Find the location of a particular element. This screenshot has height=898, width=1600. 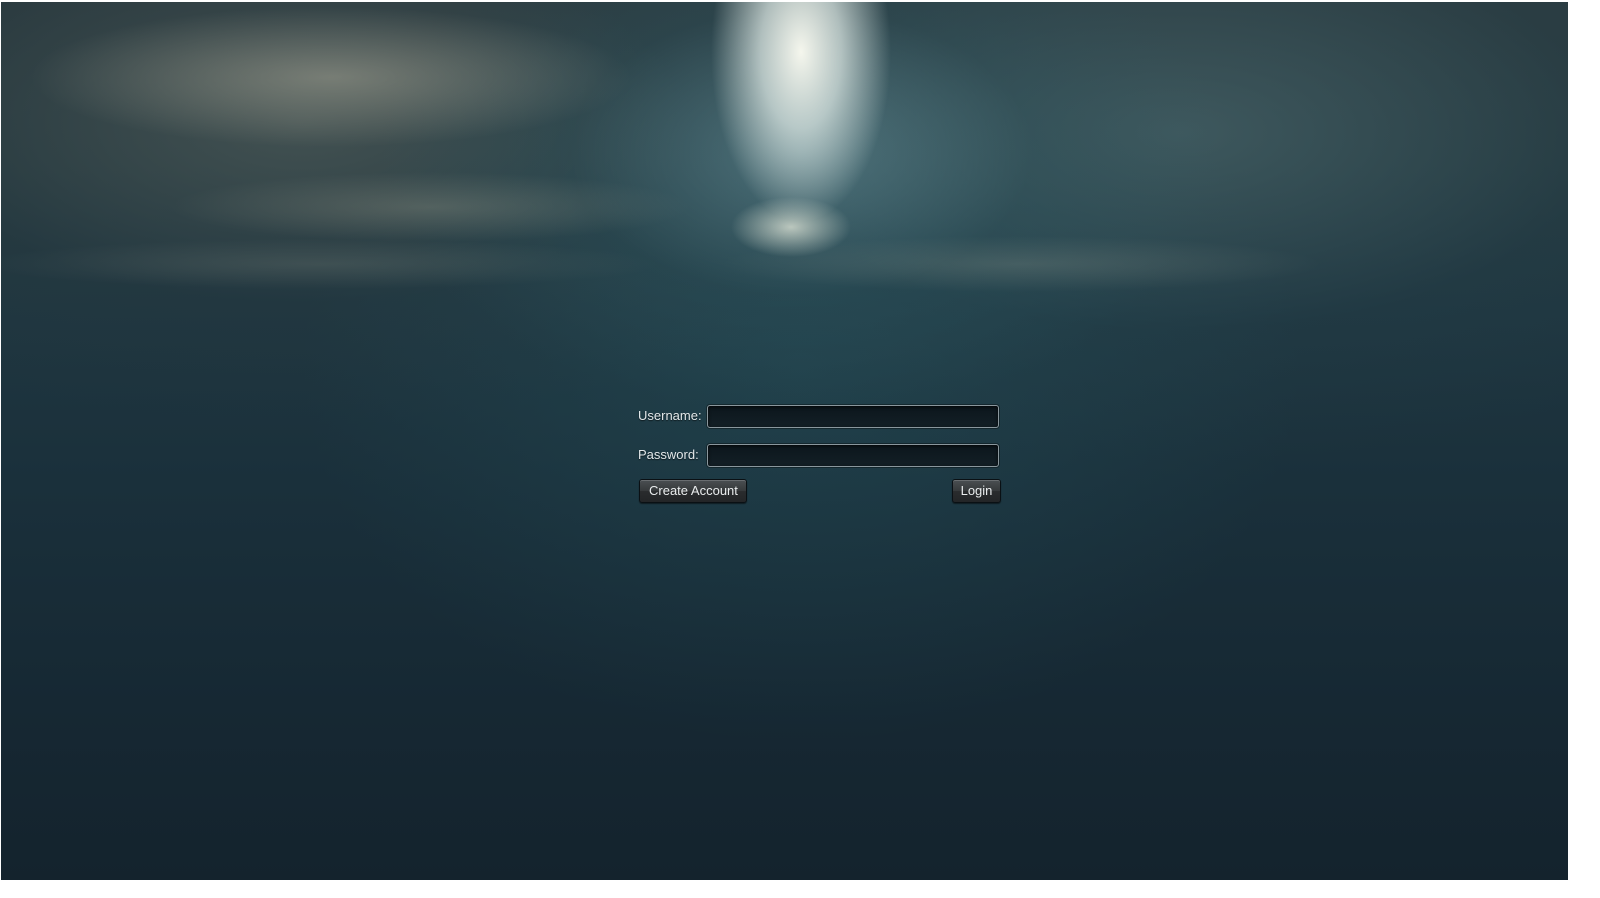

login-button: Login is located at coordinates (976, 491).